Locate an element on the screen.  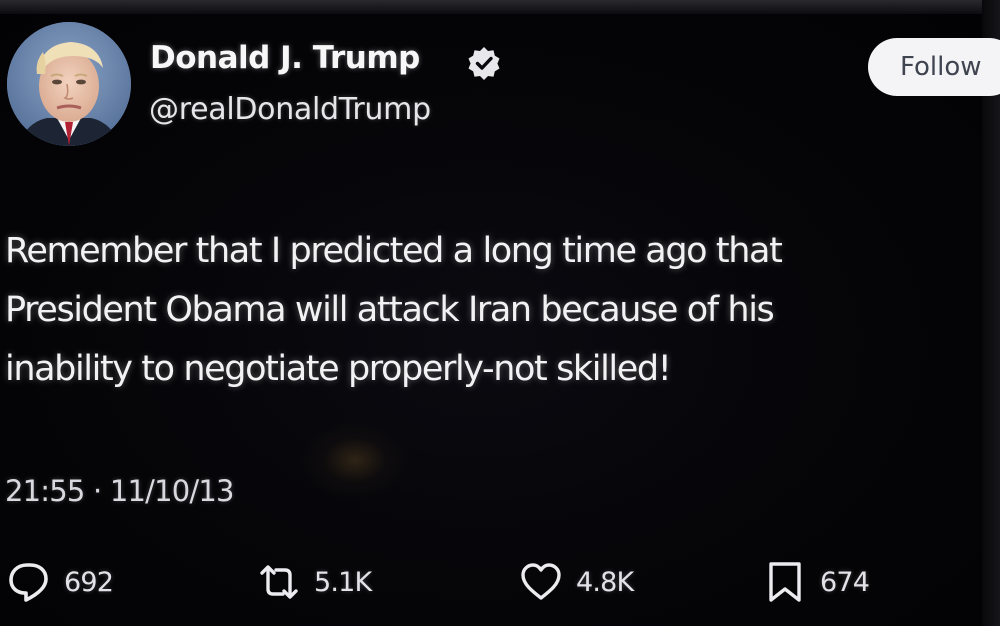
monitor-bezel-top is located at coordinates (500, 7).